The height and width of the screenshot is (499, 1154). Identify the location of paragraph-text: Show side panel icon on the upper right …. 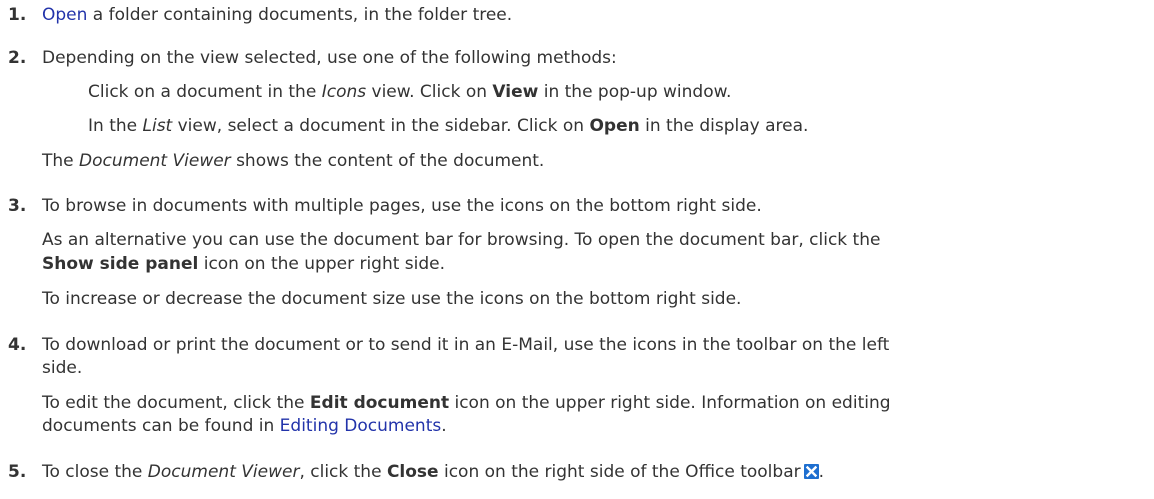
(244, 264).